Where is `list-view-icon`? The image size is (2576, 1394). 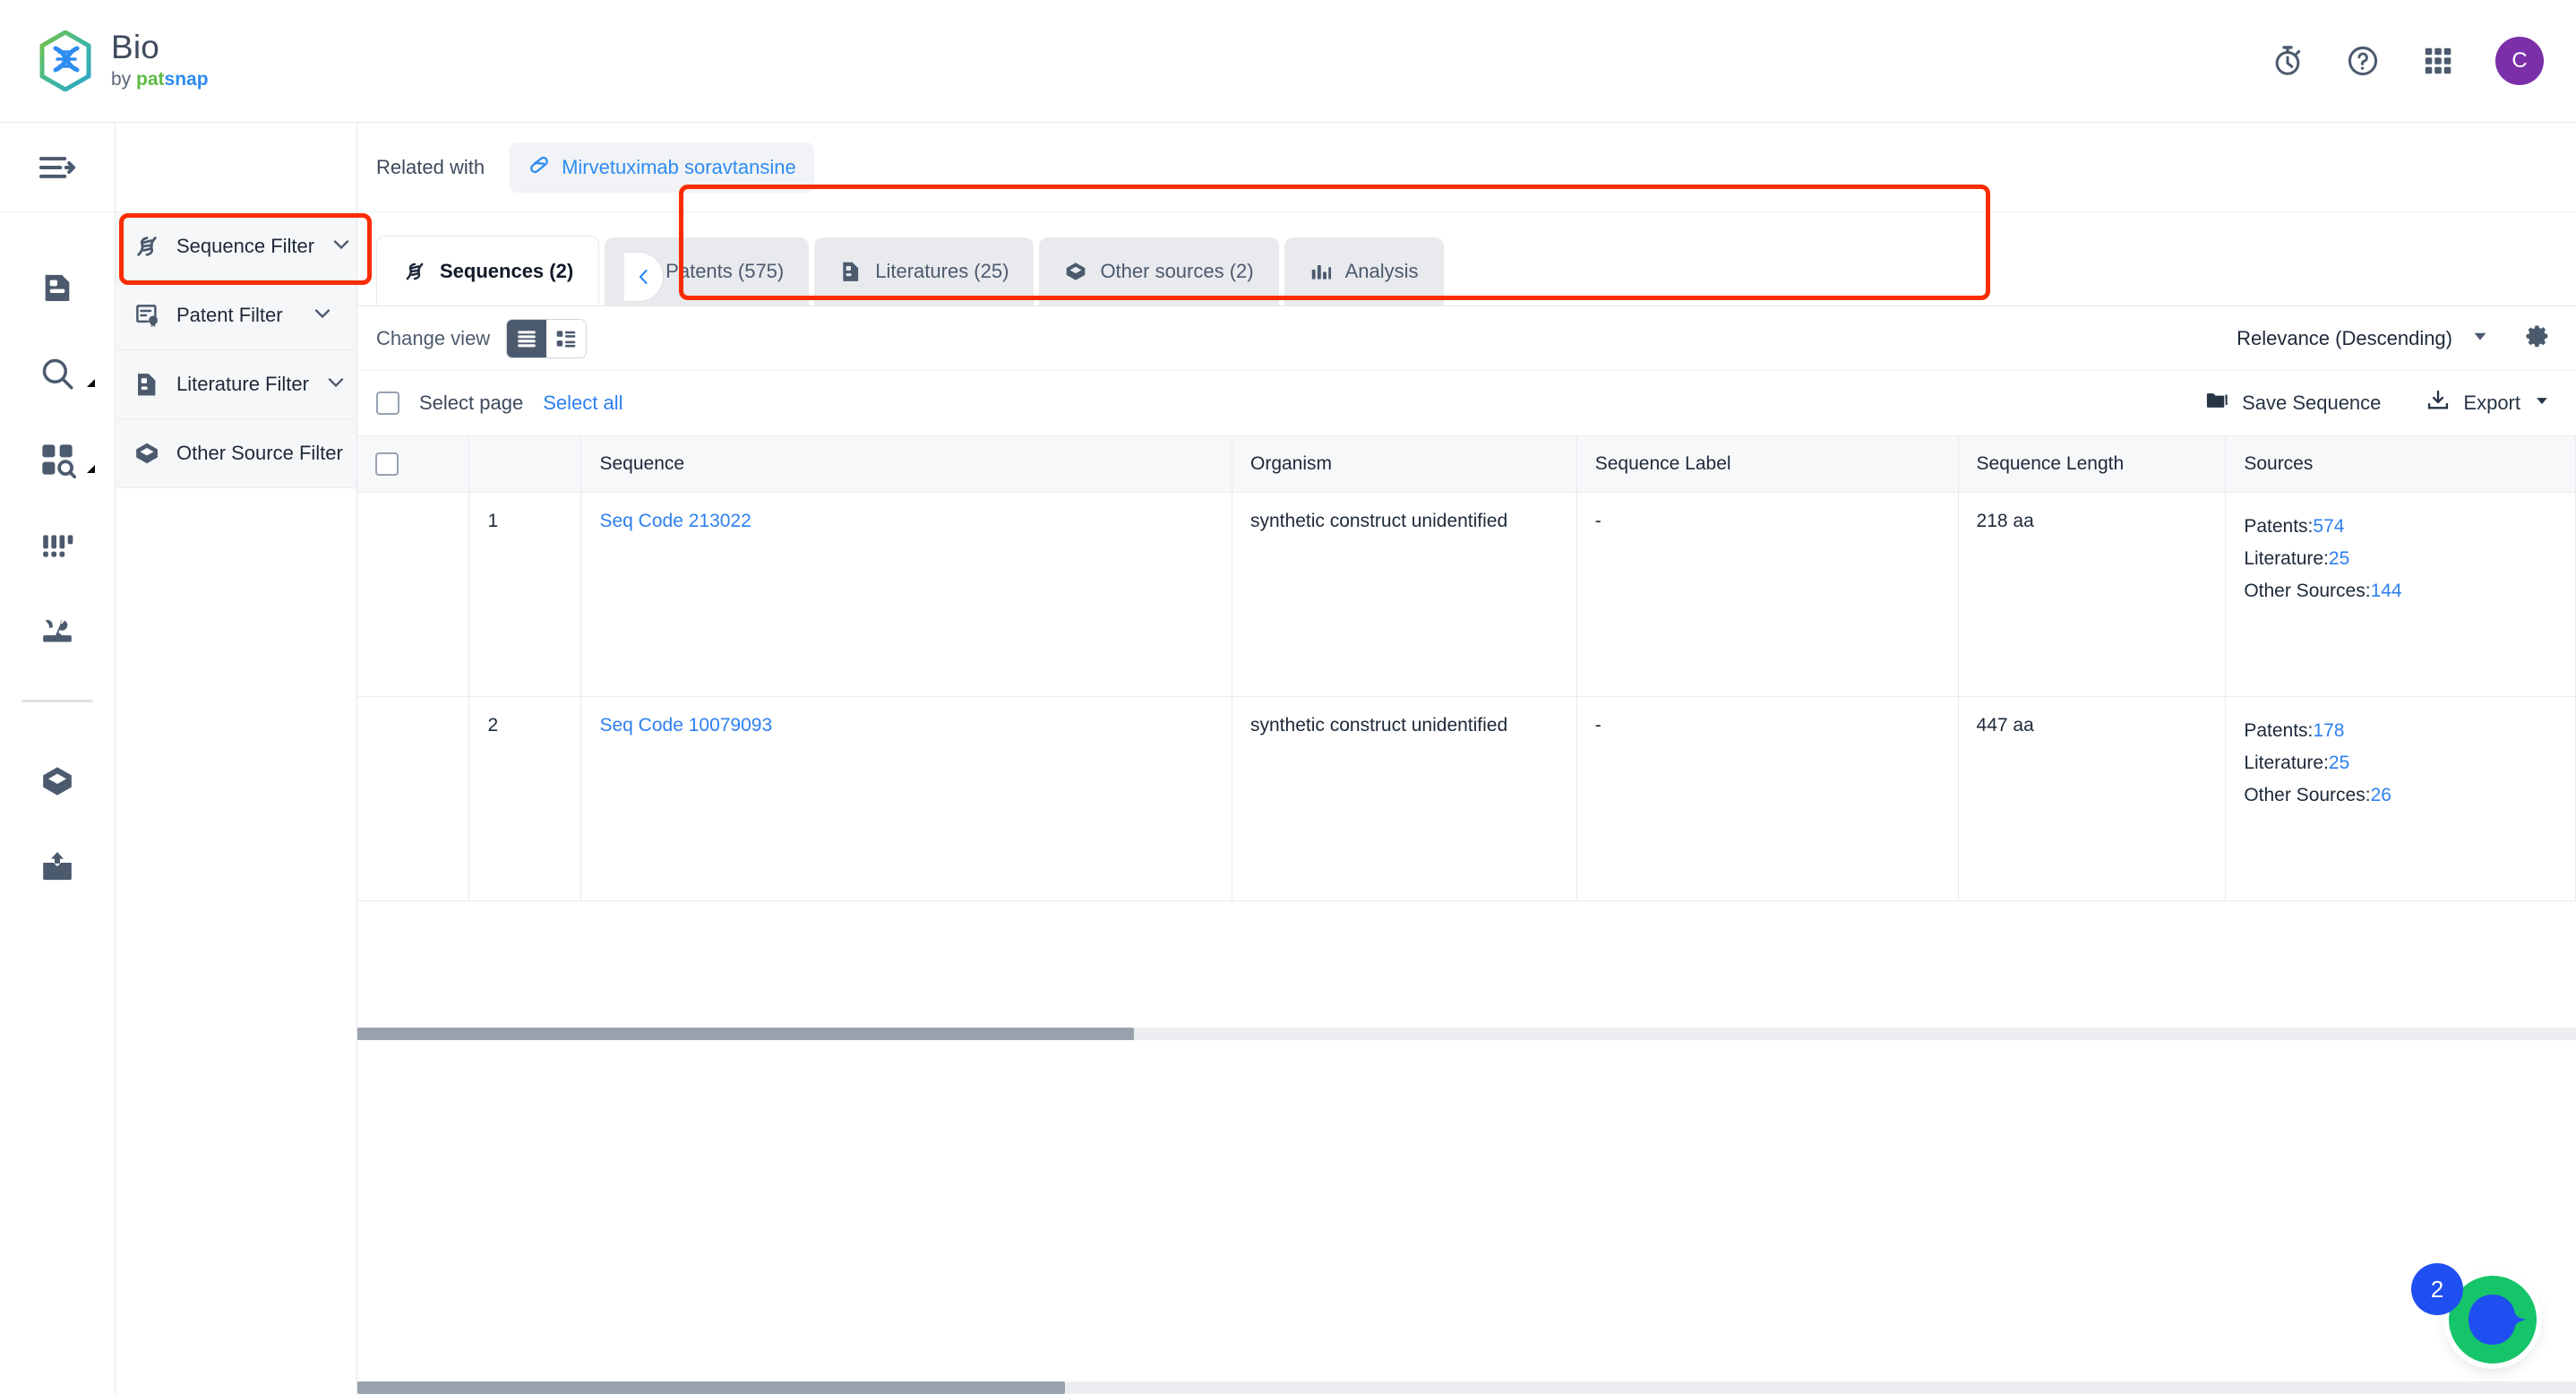 list-view-icon is located at coordinates (527, 338).